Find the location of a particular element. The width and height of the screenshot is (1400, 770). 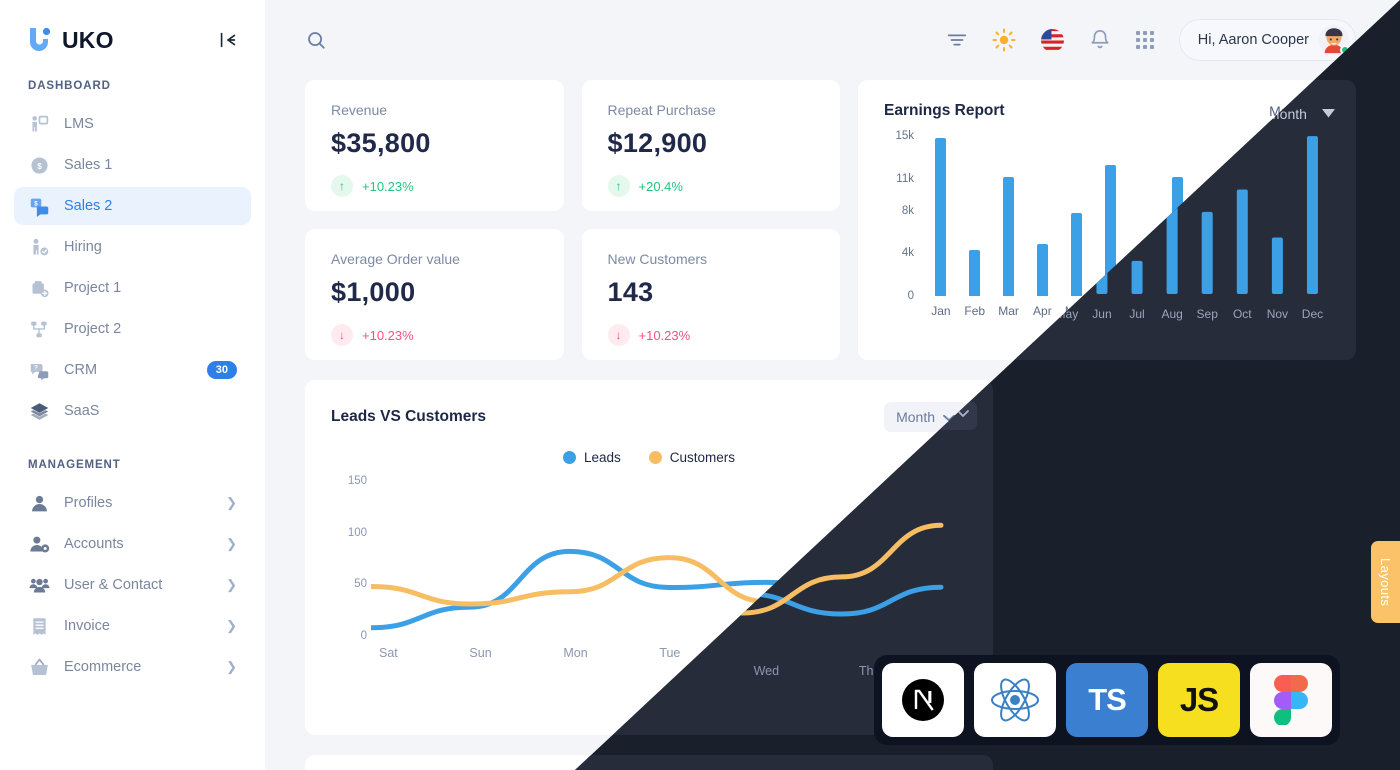

earnings-x-tick: May is located at coordinates (1076, 311).